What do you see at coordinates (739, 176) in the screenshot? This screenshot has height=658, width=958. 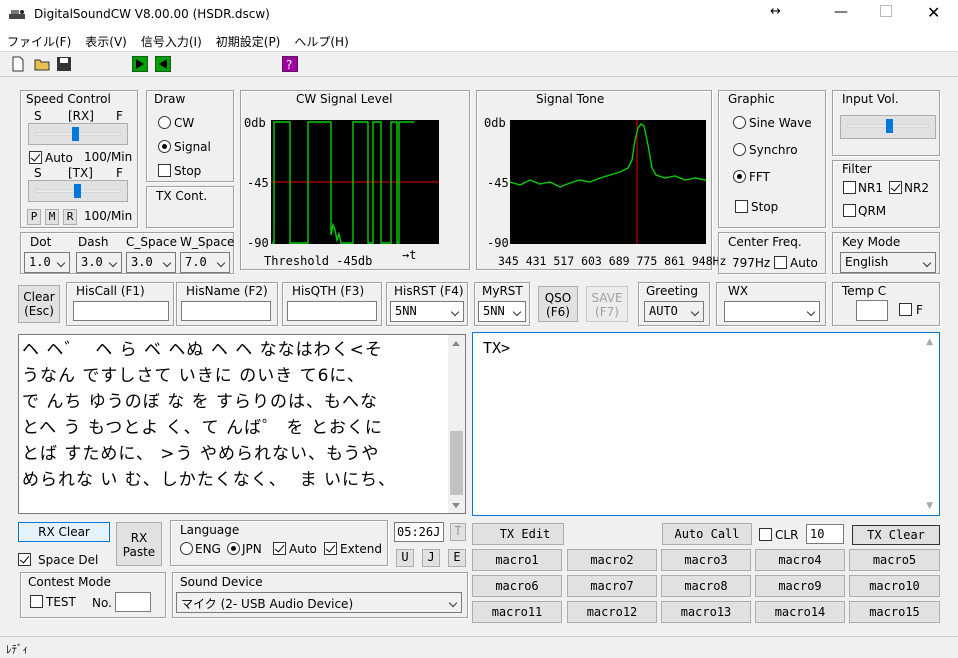 I see `fft-radio` at bounding box center [739, 176].